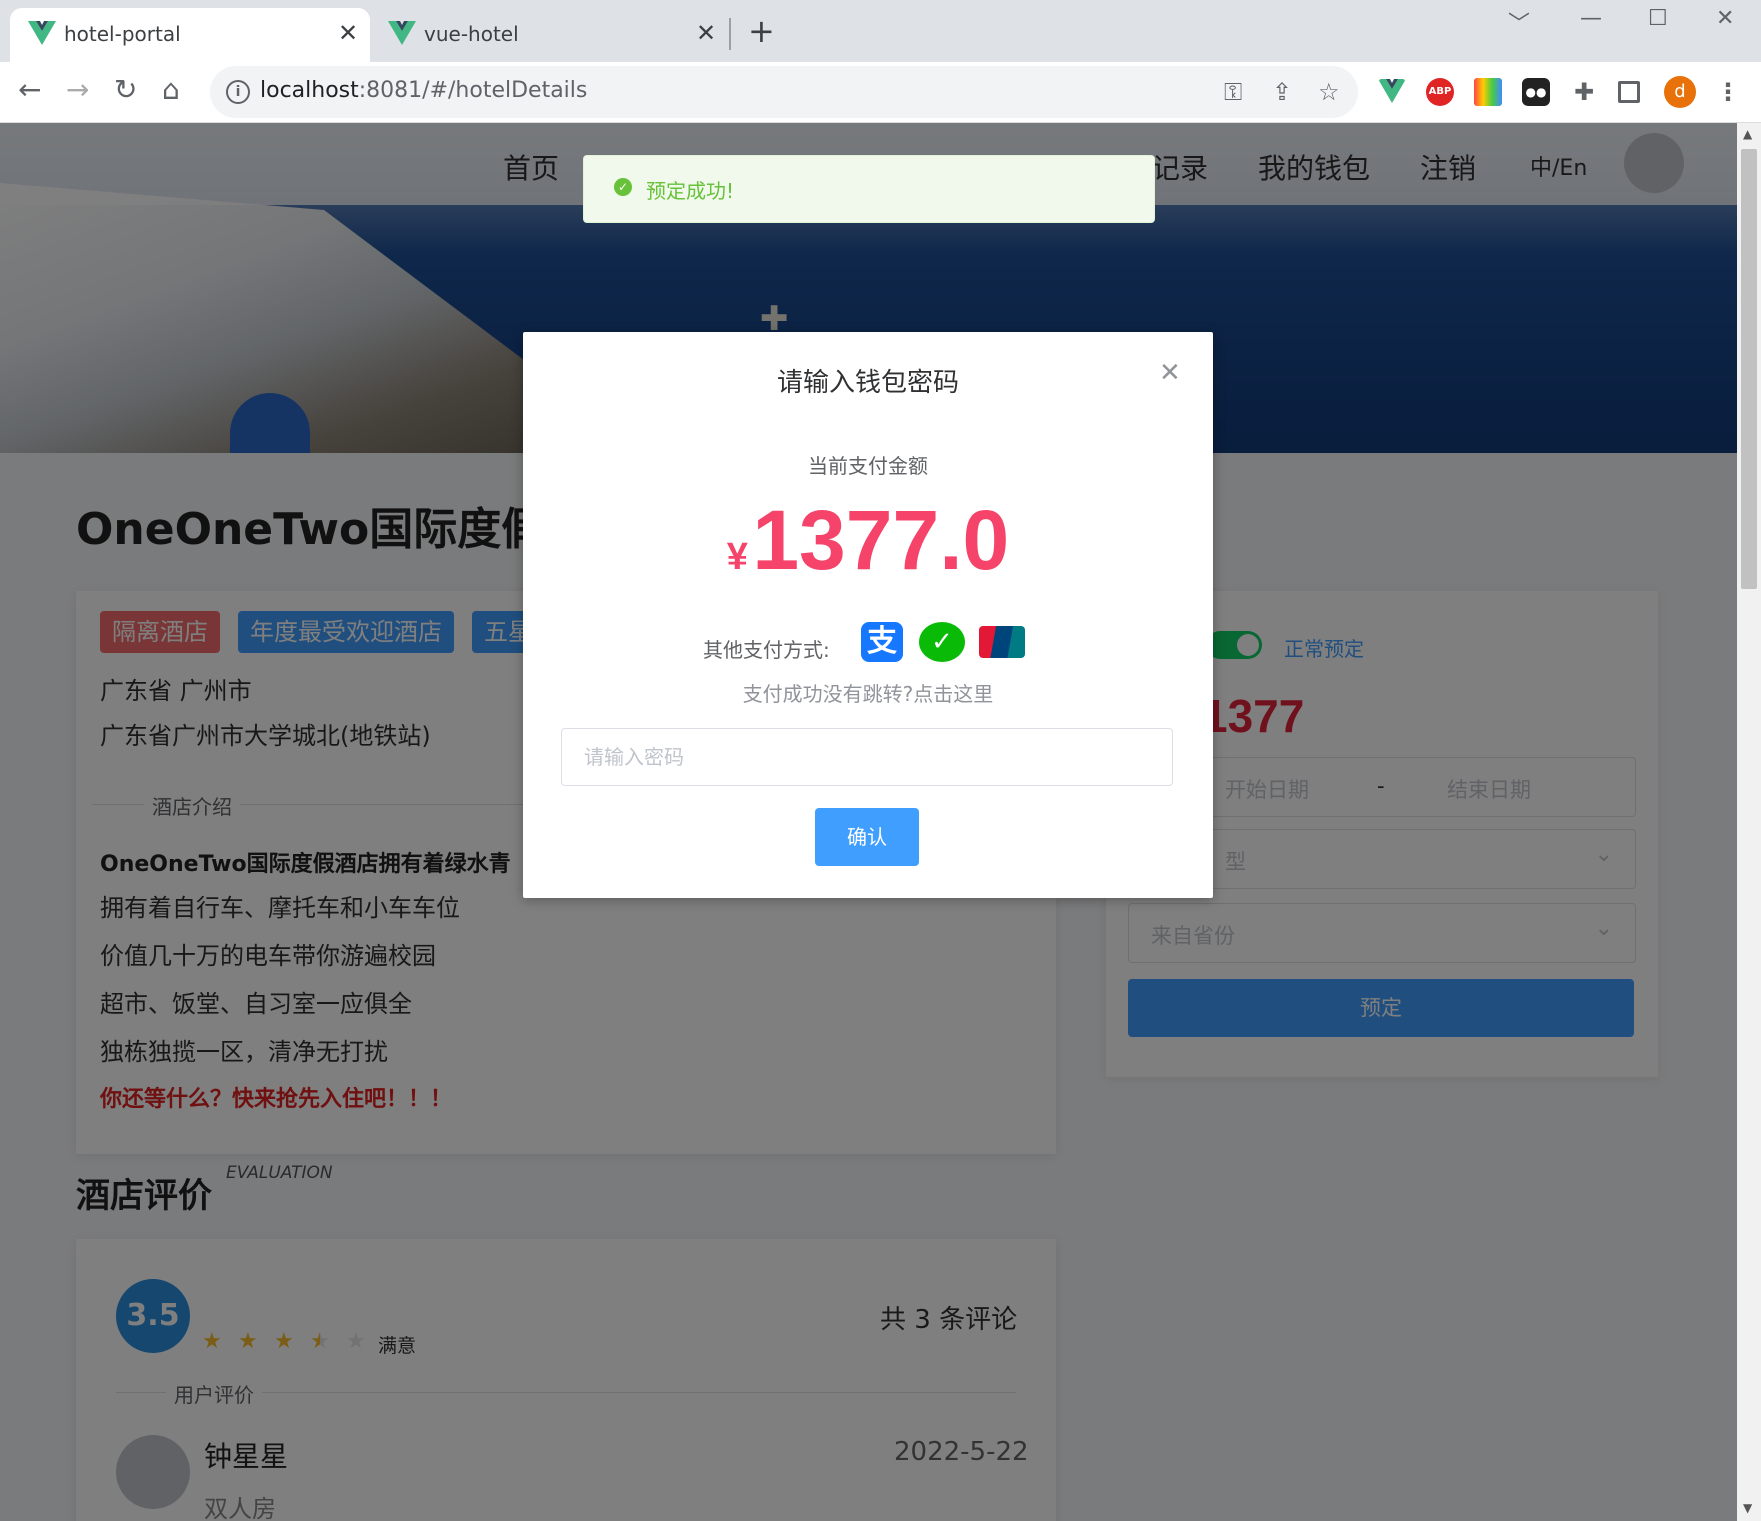  Describe the element at coordinates (1170, 373) in the screenshot. I see `dialog-close-icon: ✕` at that location.